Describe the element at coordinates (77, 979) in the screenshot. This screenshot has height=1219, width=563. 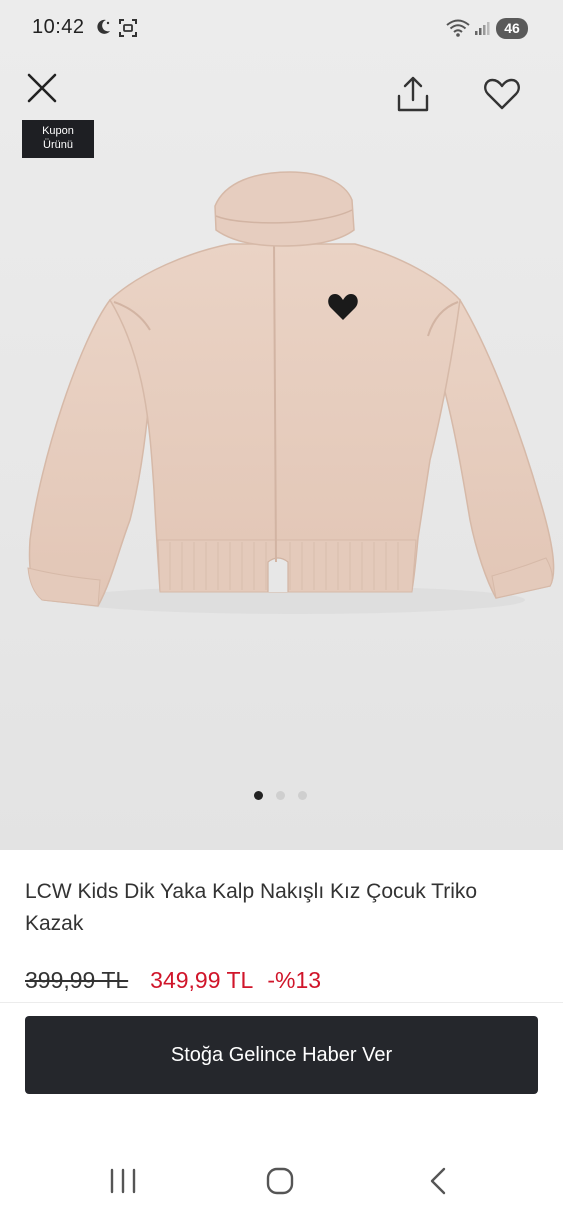
I see `old-price: 399,99 TL` at that location.